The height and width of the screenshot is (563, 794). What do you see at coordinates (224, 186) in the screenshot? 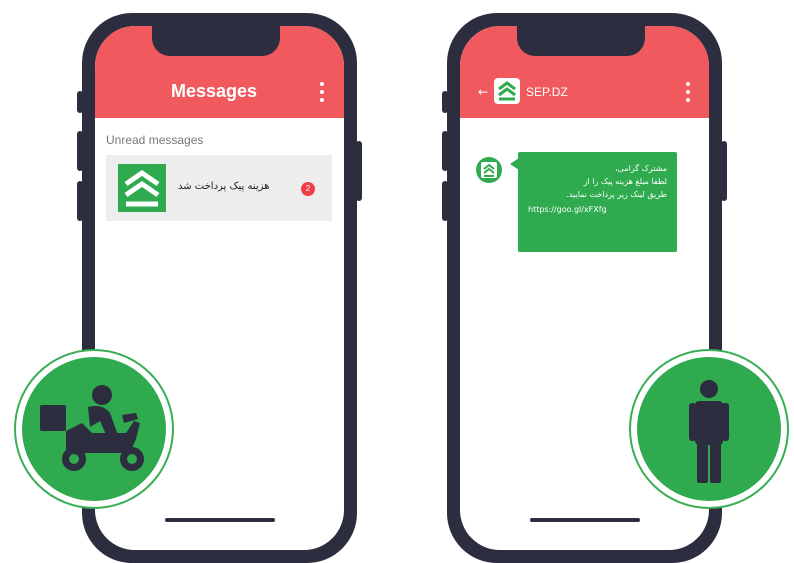
I see `message-preview: هزینه پیک پرداخت شد` at bounding box center [224, 186].